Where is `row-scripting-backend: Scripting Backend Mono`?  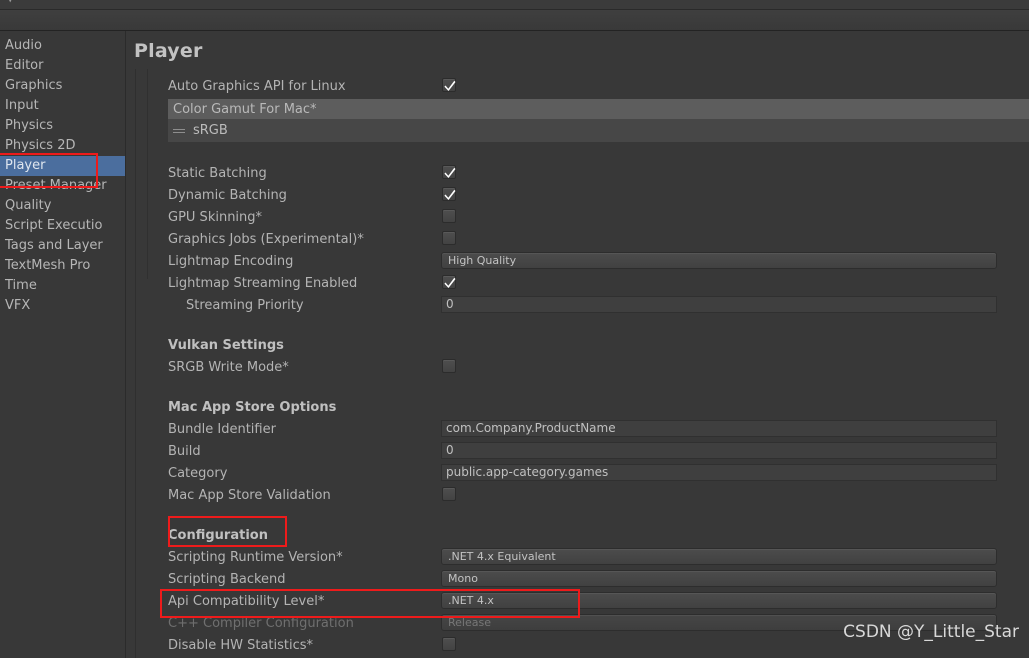 row-scripting-backend: Scripting Backend Mono is located at coordinates (583, 579).